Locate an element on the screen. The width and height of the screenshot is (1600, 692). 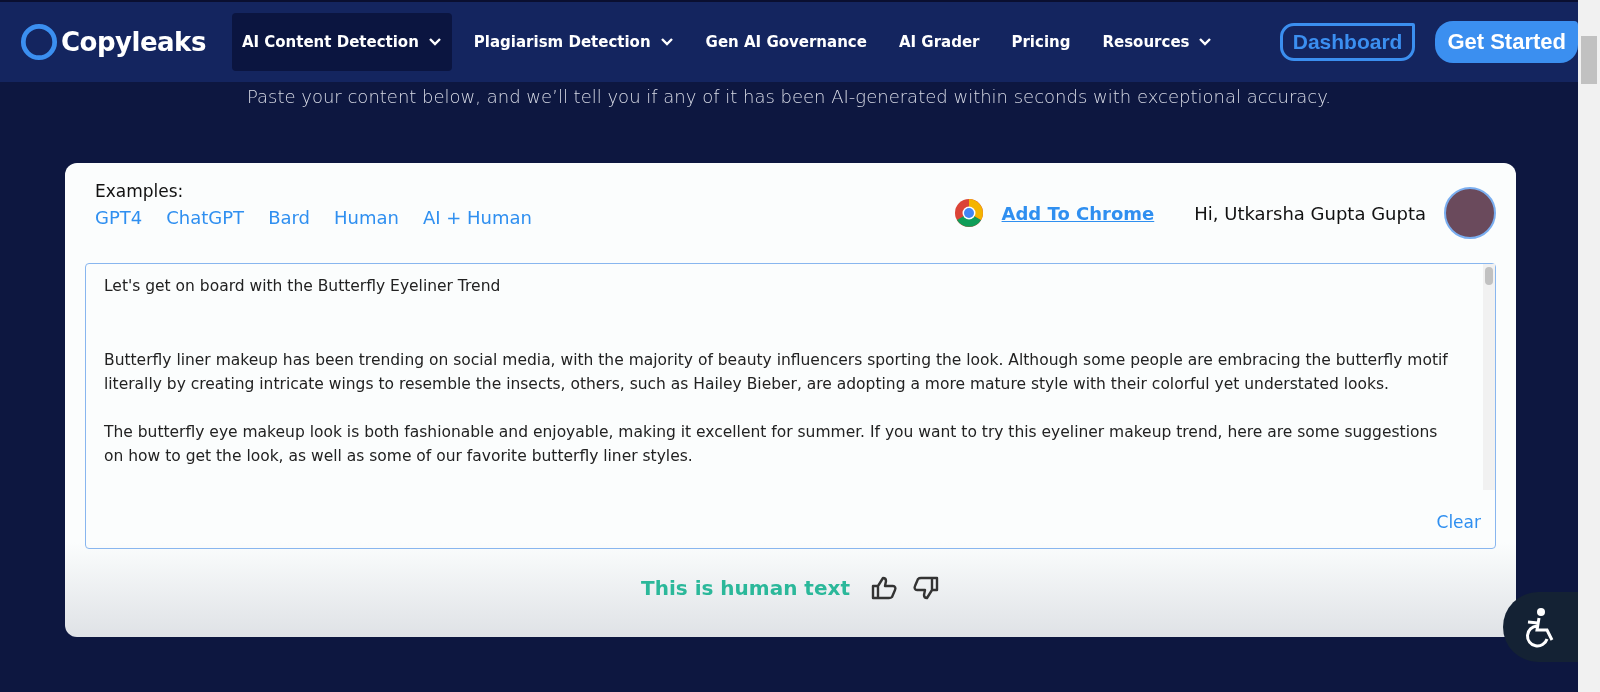
logo: Copyleaks is located at coordinates (113, 42).